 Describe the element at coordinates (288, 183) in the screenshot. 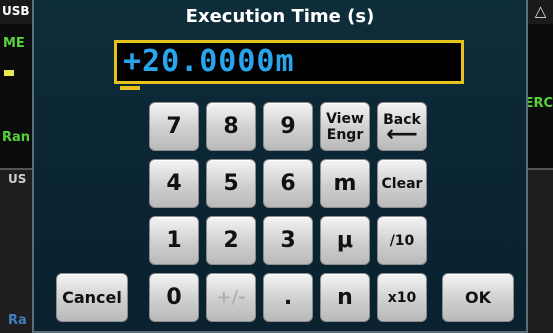

I see `key-6: 6` at that location.